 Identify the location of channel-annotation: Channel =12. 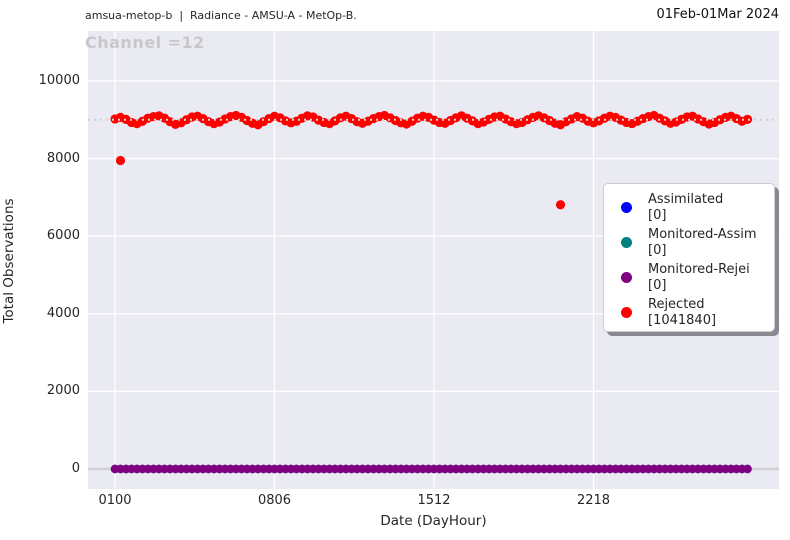
(145, 42).